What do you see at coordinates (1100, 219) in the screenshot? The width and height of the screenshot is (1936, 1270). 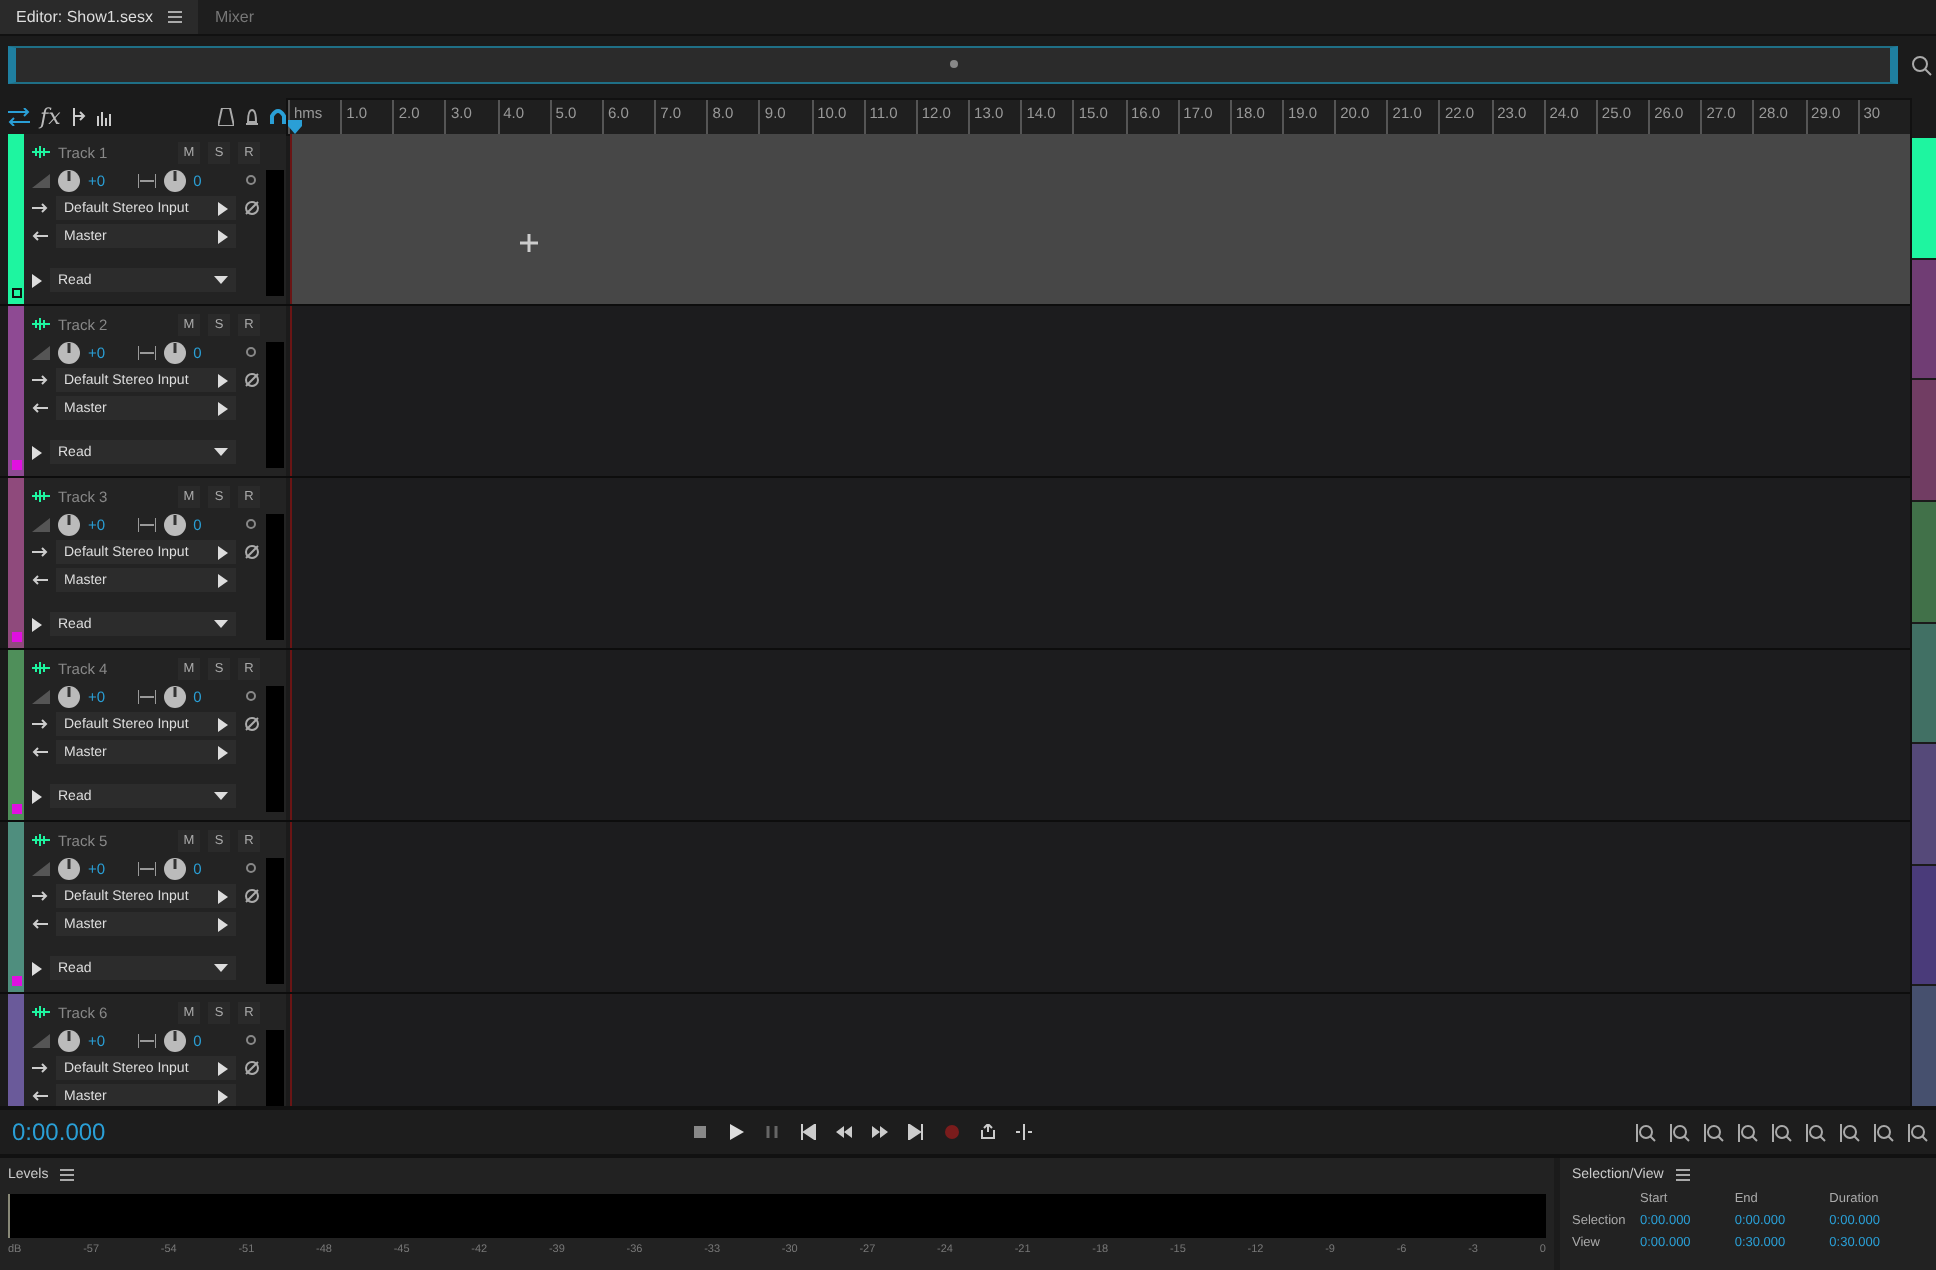 I see `track-lane` at bounding box center [1100, 219].